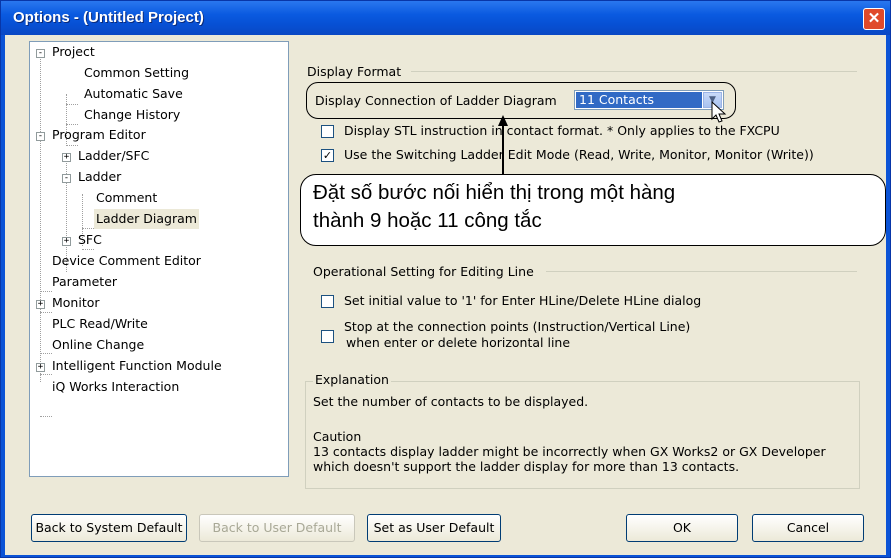  I want to click on ok-button: OK, so click(682, 528).